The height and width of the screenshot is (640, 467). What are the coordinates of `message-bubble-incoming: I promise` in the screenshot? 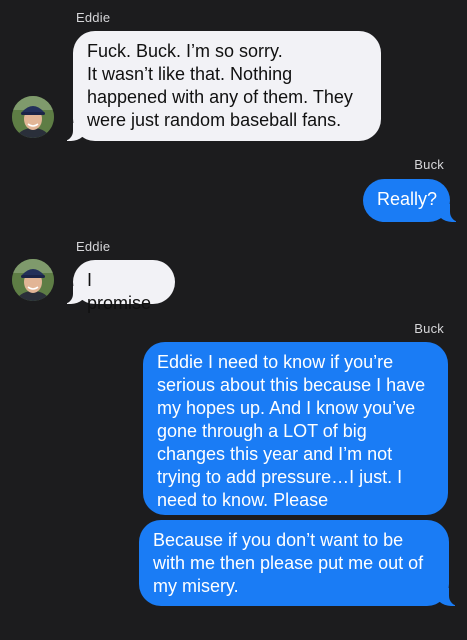 It's located at (119, 286).